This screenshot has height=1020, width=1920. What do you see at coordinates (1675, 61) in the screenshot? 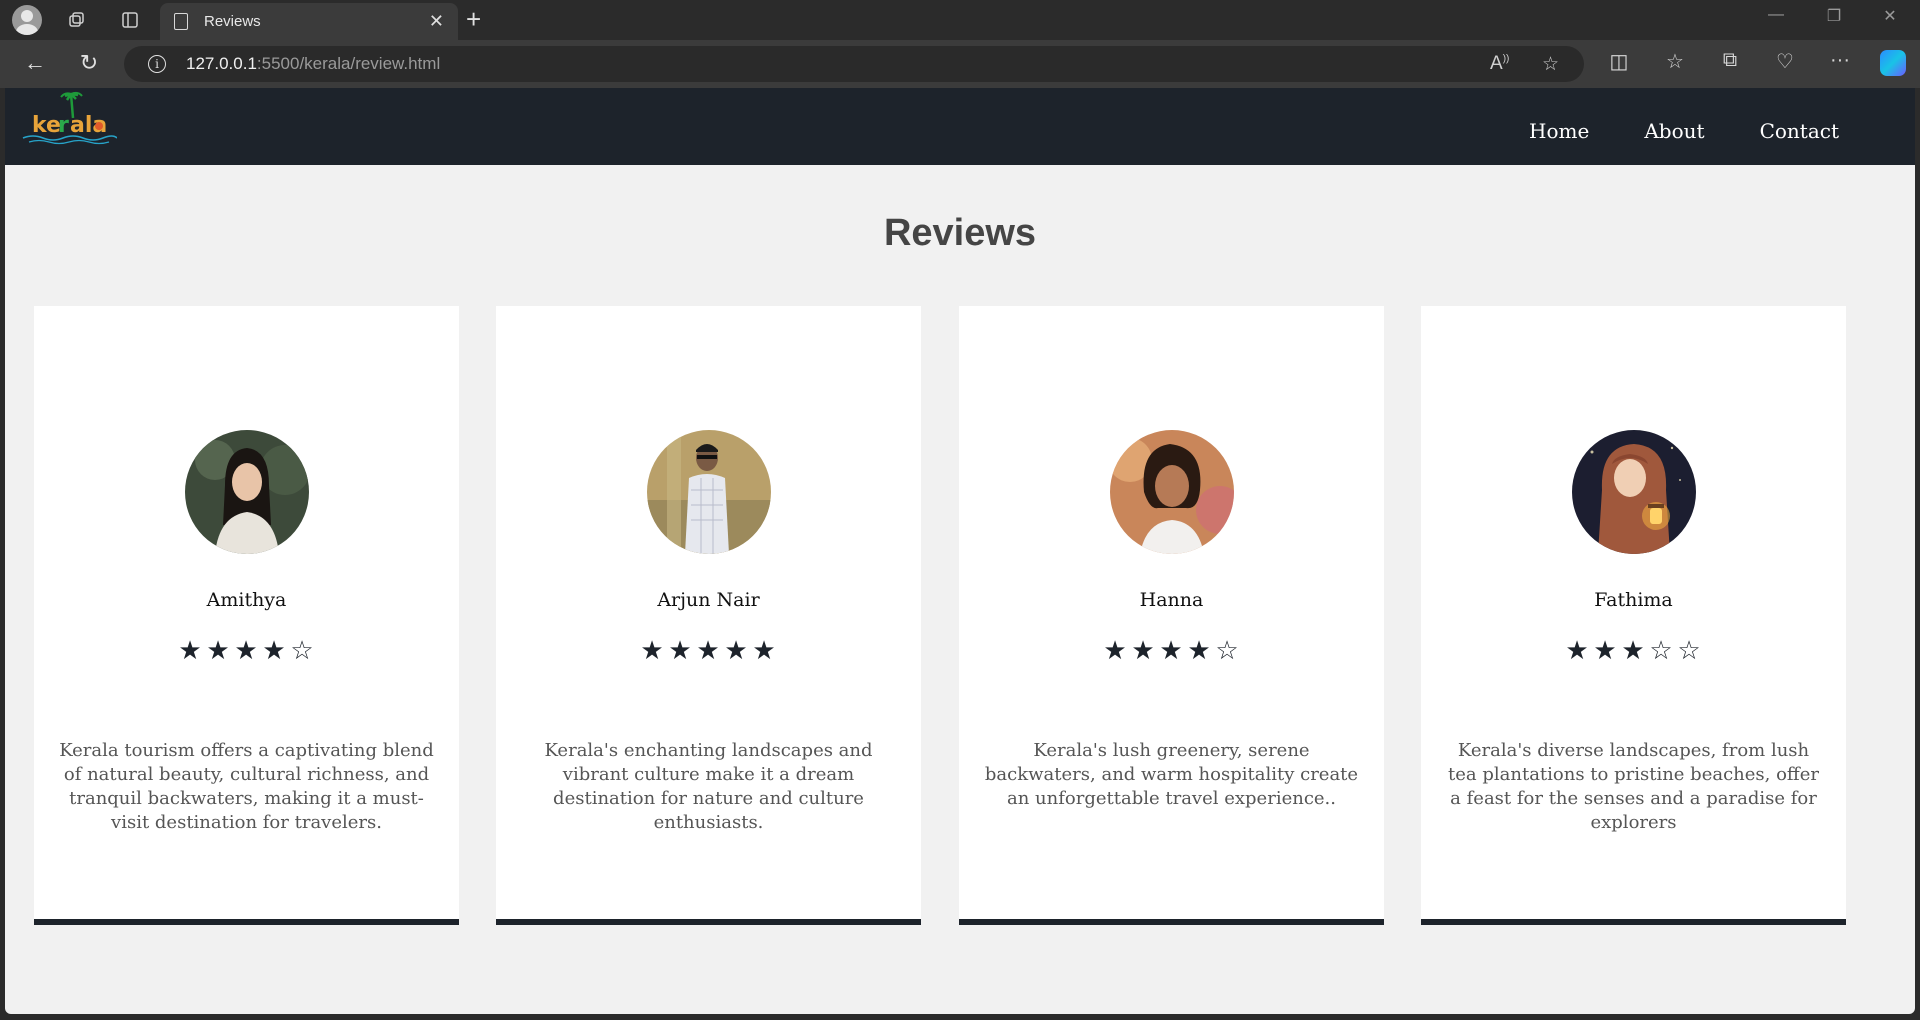
I see `favorites-icon: ☆` at bounding box center [1675, 61].